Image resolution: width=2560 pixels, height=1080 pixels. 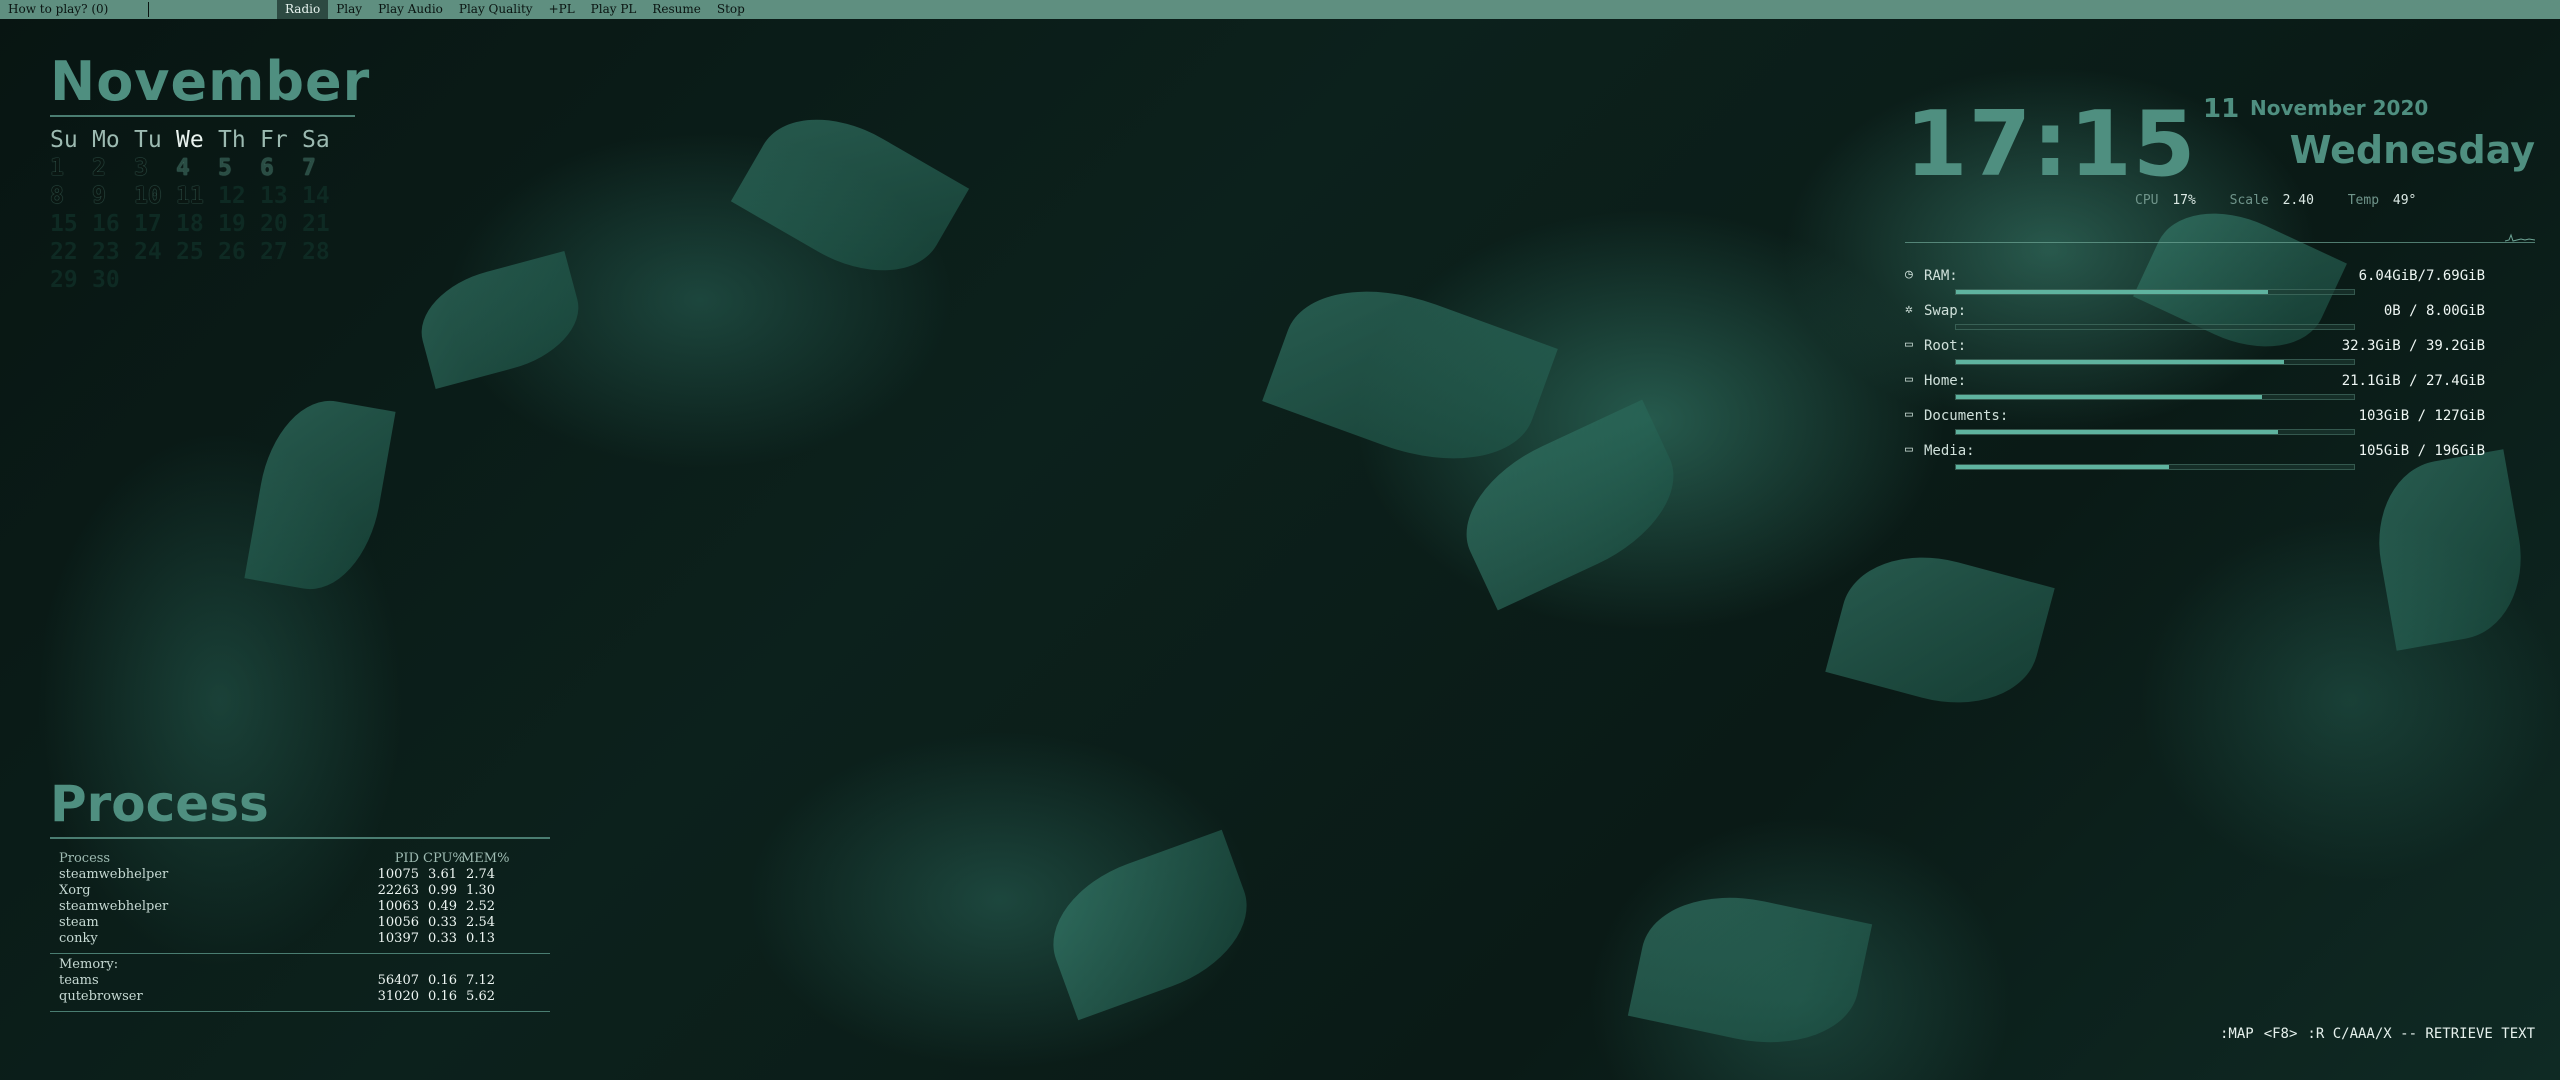 I want to click on process-mem: 1.30, so click(x=480, y=890).